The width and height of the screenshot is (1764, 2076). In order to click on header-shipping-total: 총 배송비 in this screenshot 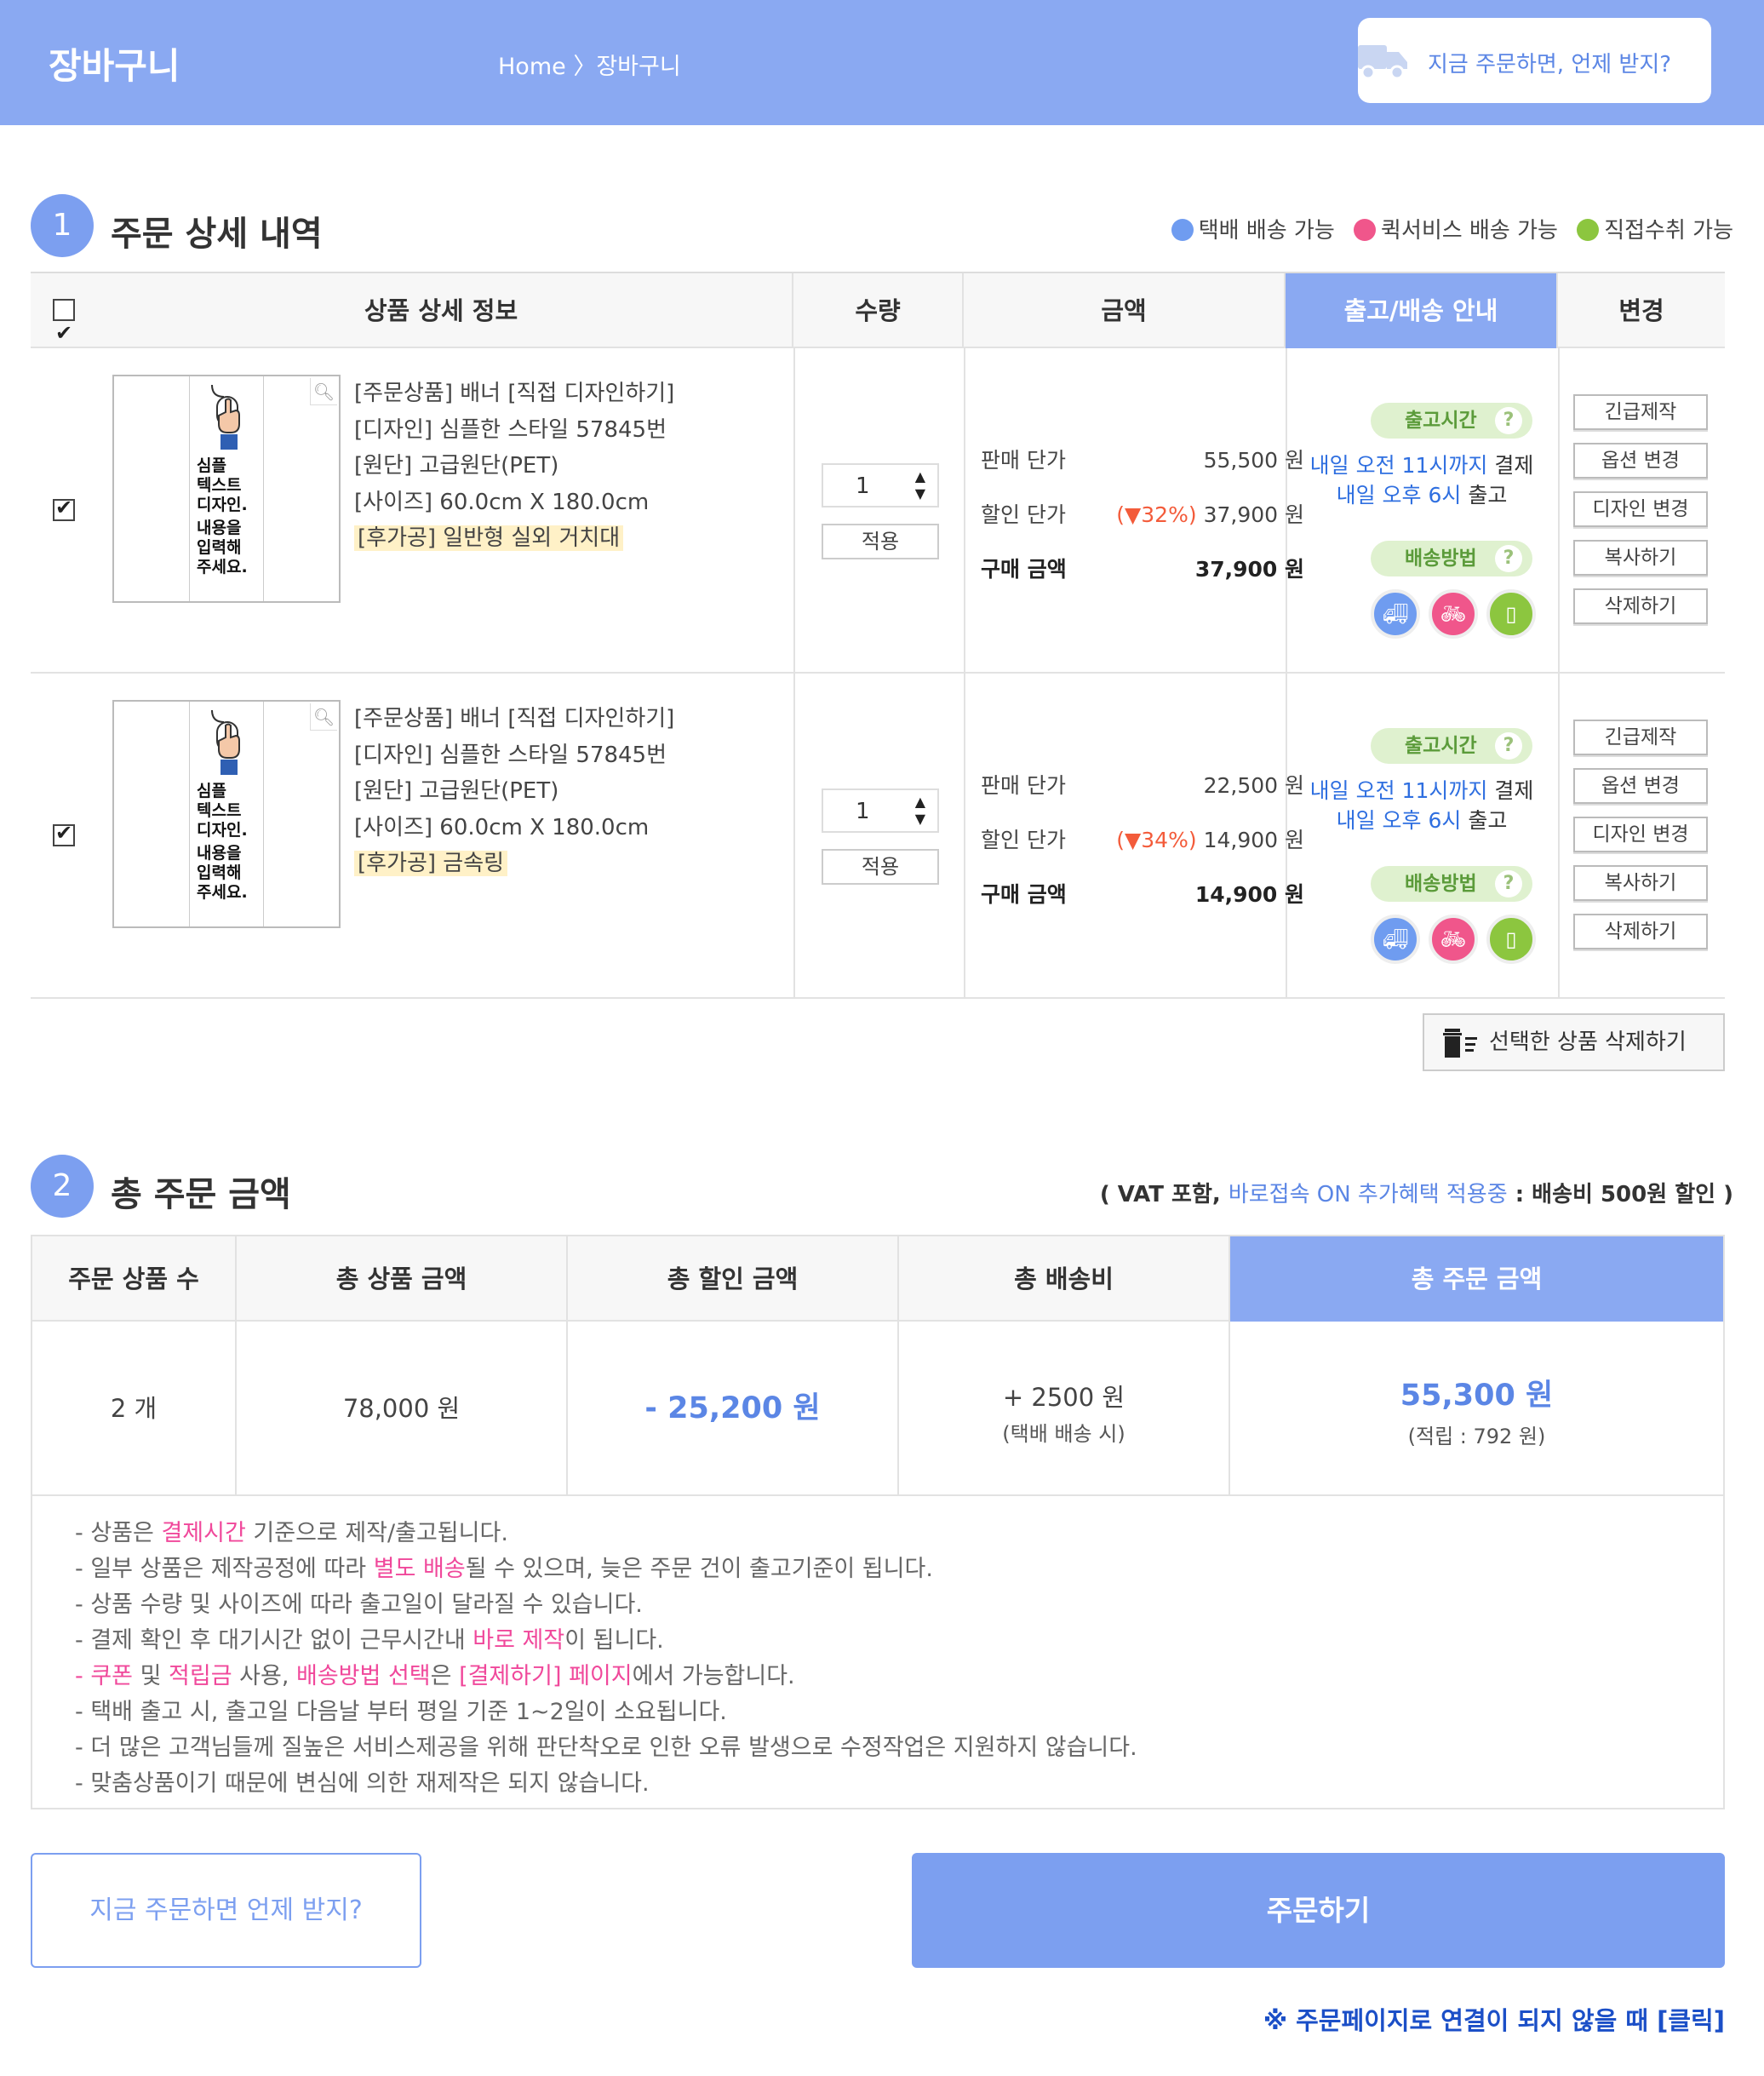, I will do `click(1064, 1279)`.